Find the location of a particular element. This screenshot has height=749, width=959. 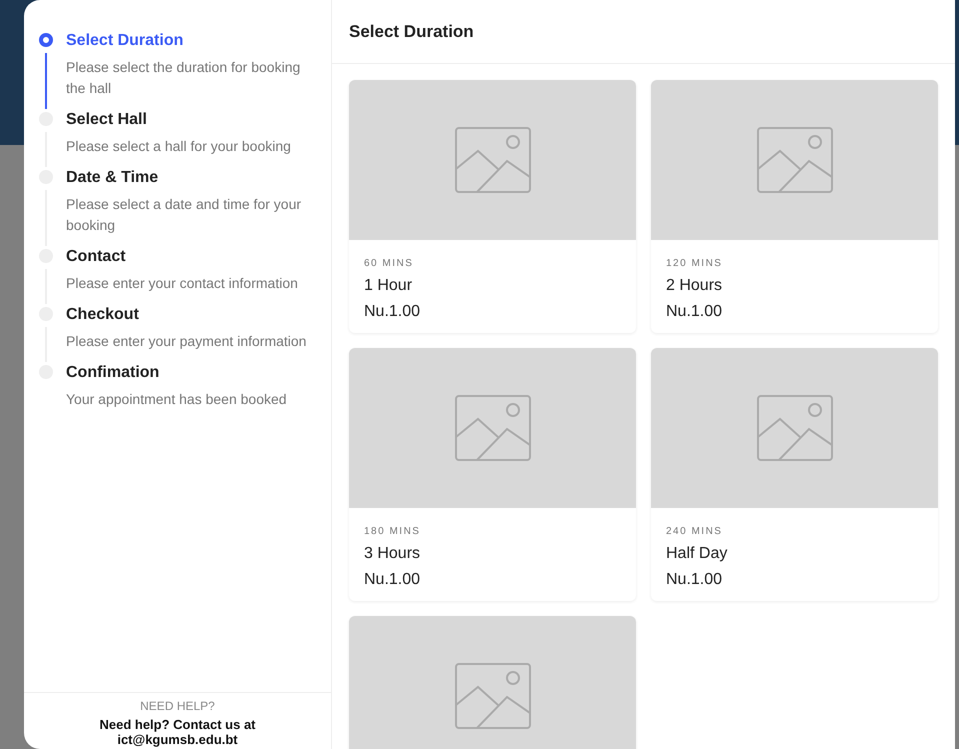

duration-card: 120 MINS 2 Hours Nu.1.00 is located at coordinates (794, 206).